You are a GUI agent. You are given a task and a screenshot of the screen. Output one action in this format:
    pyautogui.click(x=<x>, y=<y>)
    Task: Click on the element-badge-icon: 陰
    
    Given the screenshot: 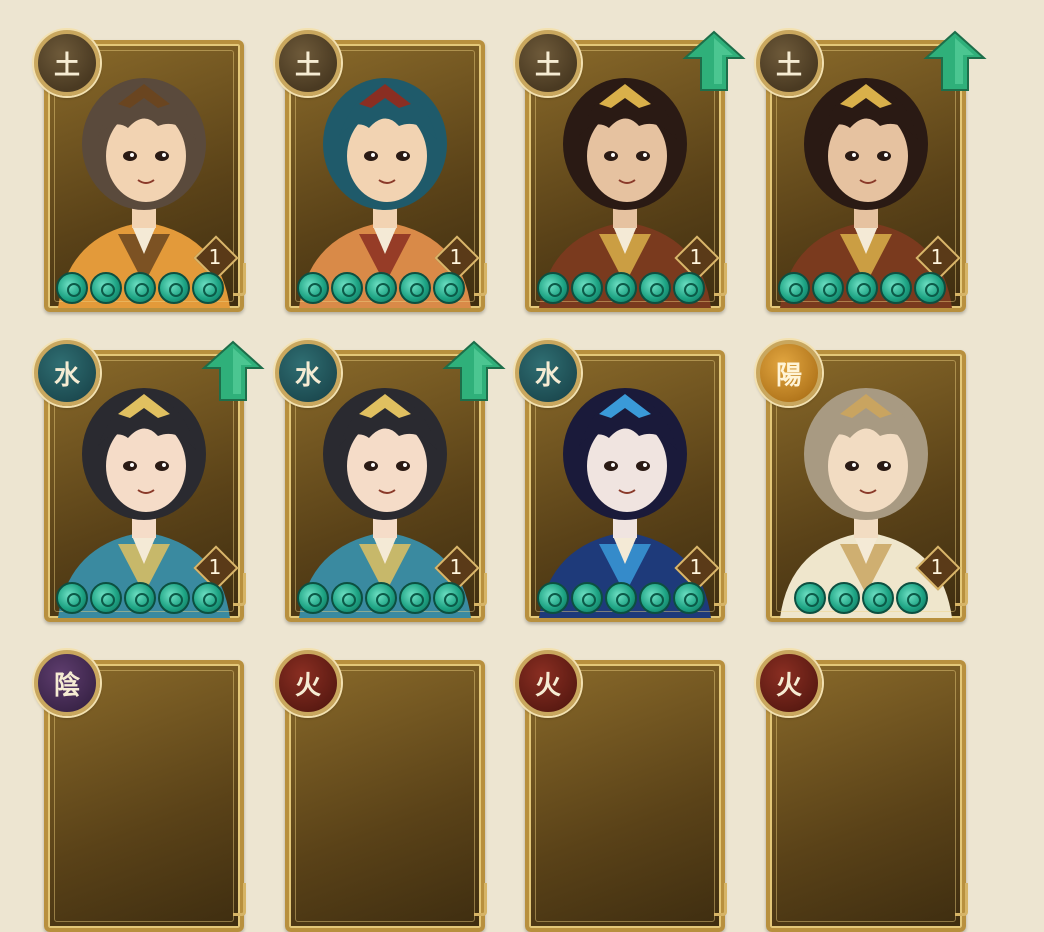 What is the action you would take?
    pyautogui.click(x=67, y=683)
    